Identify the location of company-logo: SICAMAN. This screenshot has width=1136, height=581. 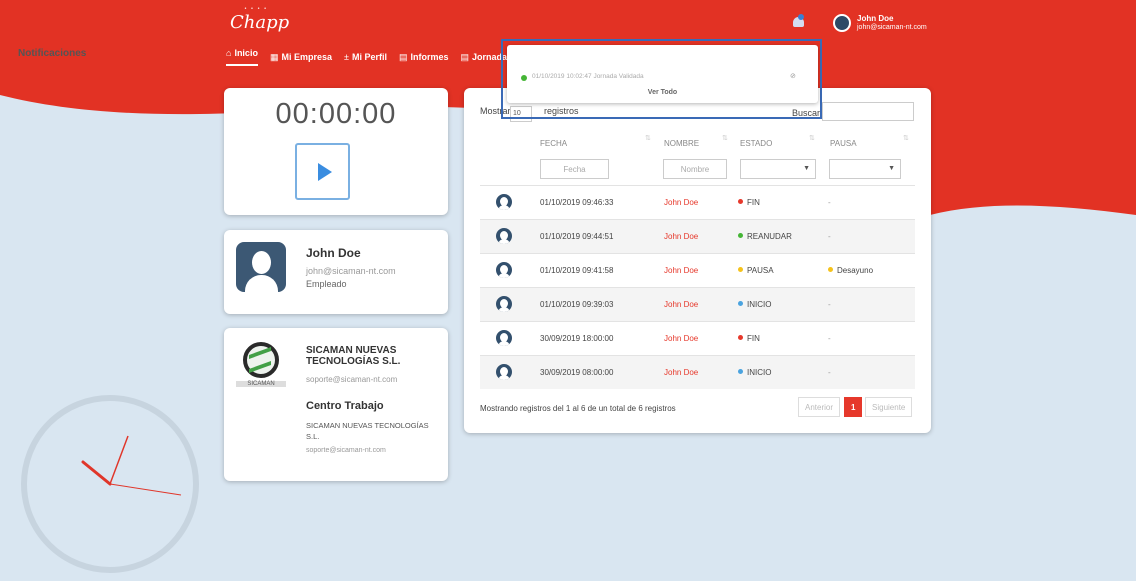
(261, 367).